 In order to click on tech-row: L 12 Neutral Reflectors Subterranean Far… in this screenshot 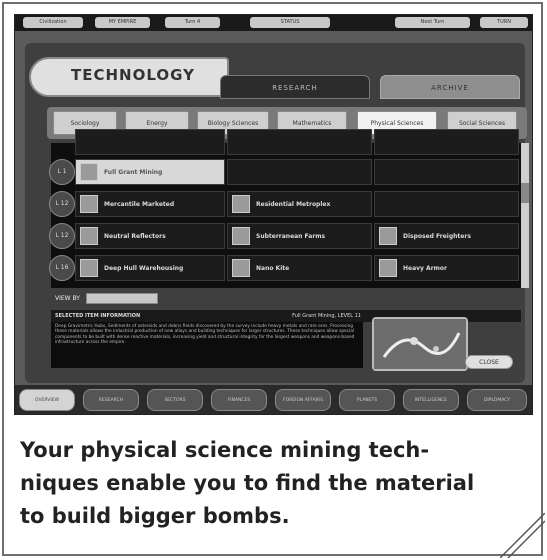, I will do `click(285, 236)`.